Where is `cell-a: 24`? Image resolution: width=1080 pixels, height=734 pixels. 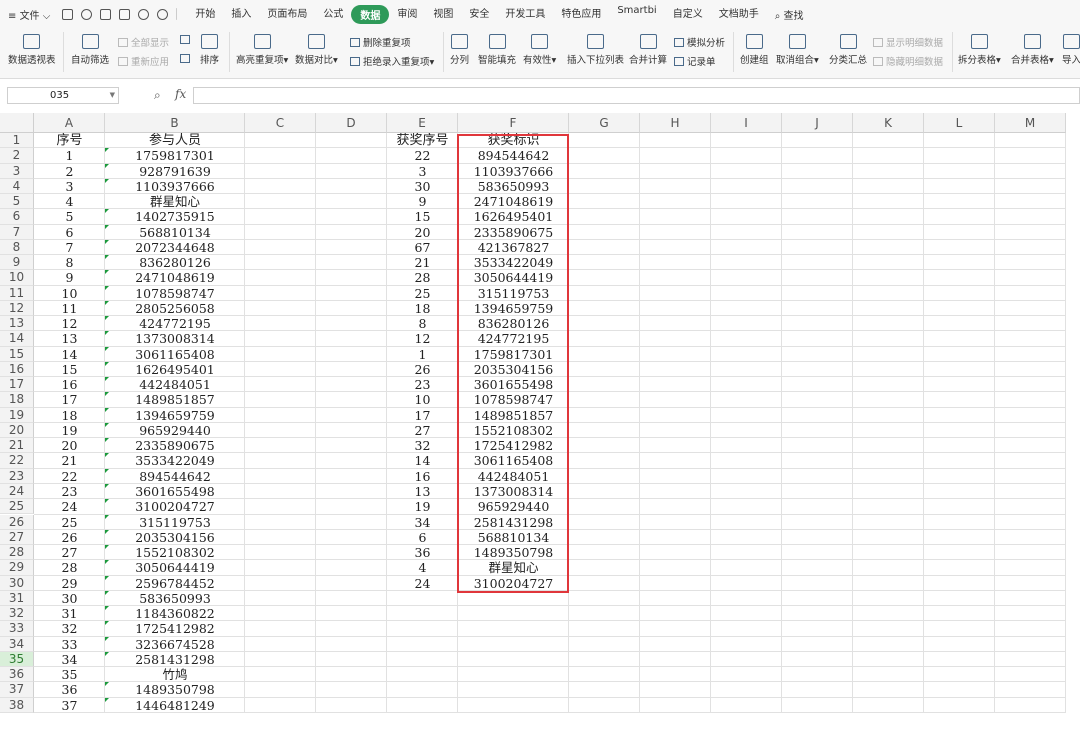 cell-a: 24 is located at coordinates (69, 506).